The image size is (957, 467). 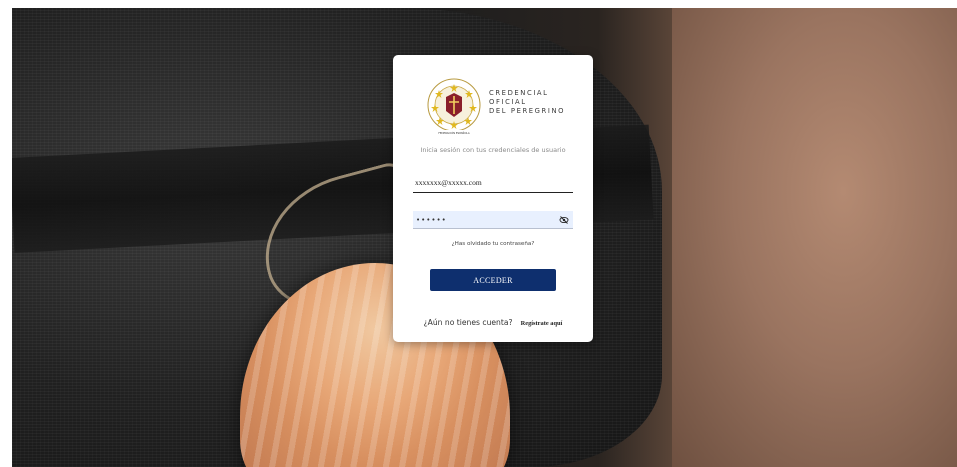 I want to click on email-field, so click(x=493, y=183).